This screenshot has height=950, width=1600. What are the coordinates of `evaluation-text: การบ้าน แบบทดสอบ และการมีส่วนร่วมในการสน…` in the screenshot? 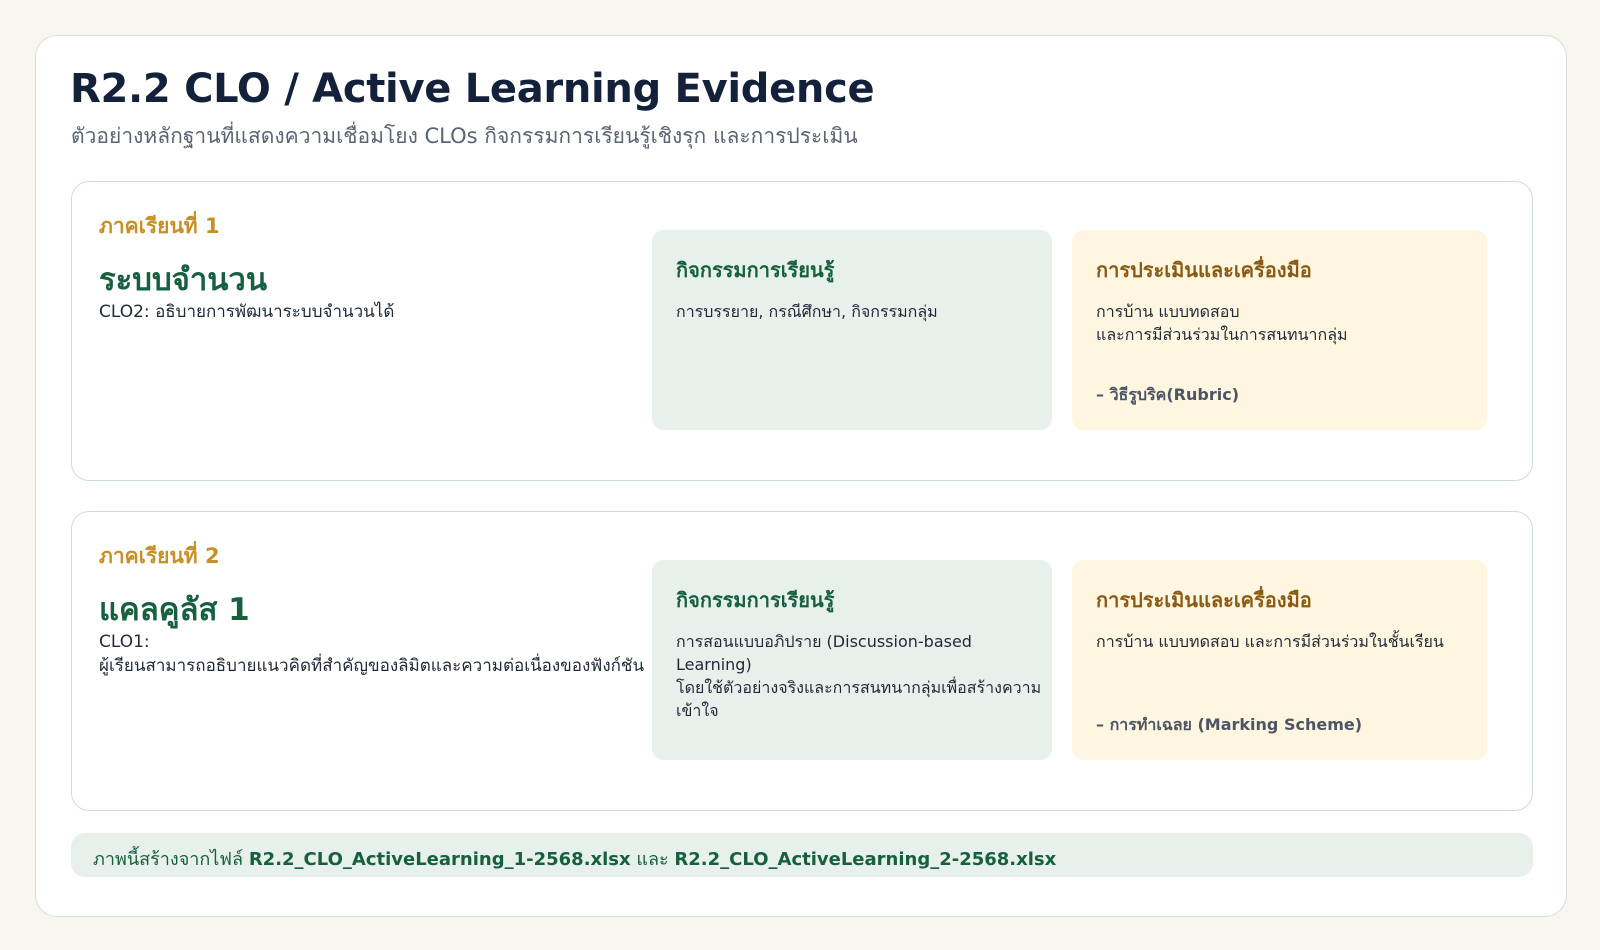 It's located at (1222, 323).